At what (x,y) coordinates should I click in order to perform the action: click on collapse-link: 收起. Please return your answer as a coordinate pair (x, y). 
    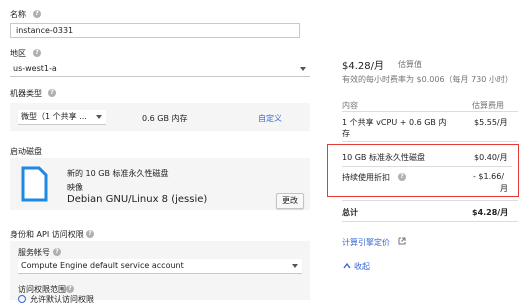
    Looking at the image, I should click on (362, 266).